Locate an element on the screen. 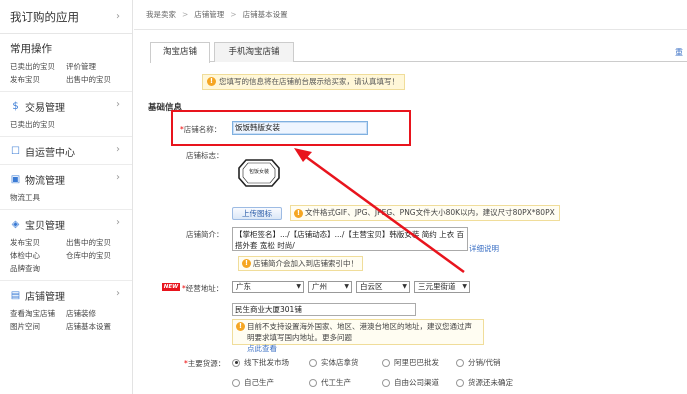 Image resolution: width=687 pixels, height=394 pixels. breadcrumb-item: 店铺管理 is located at coordinates (209, 14).